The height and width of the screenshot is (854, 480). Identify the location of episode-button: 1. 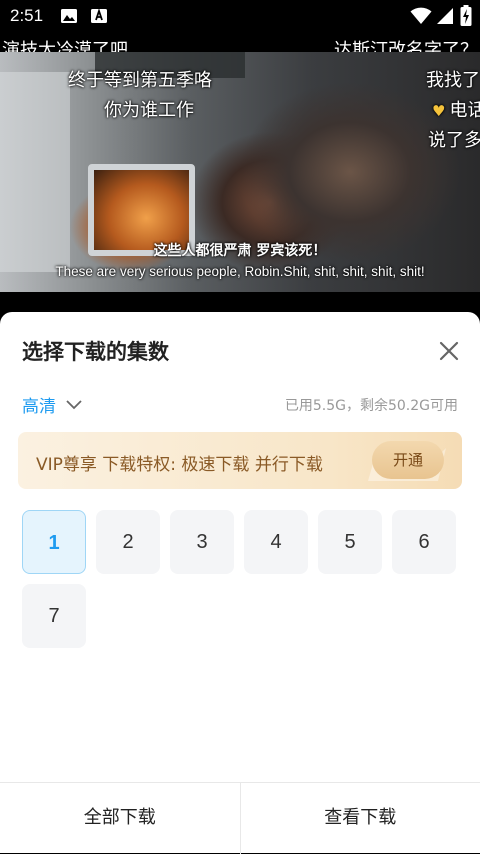
(54, 542).